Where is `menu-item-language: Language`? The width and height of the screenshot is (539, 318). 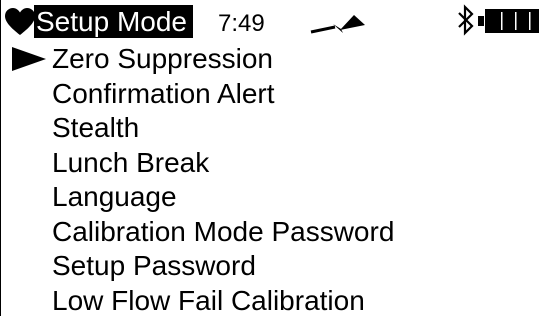
menu-item-language: Language is located at coordinates (270, 197).